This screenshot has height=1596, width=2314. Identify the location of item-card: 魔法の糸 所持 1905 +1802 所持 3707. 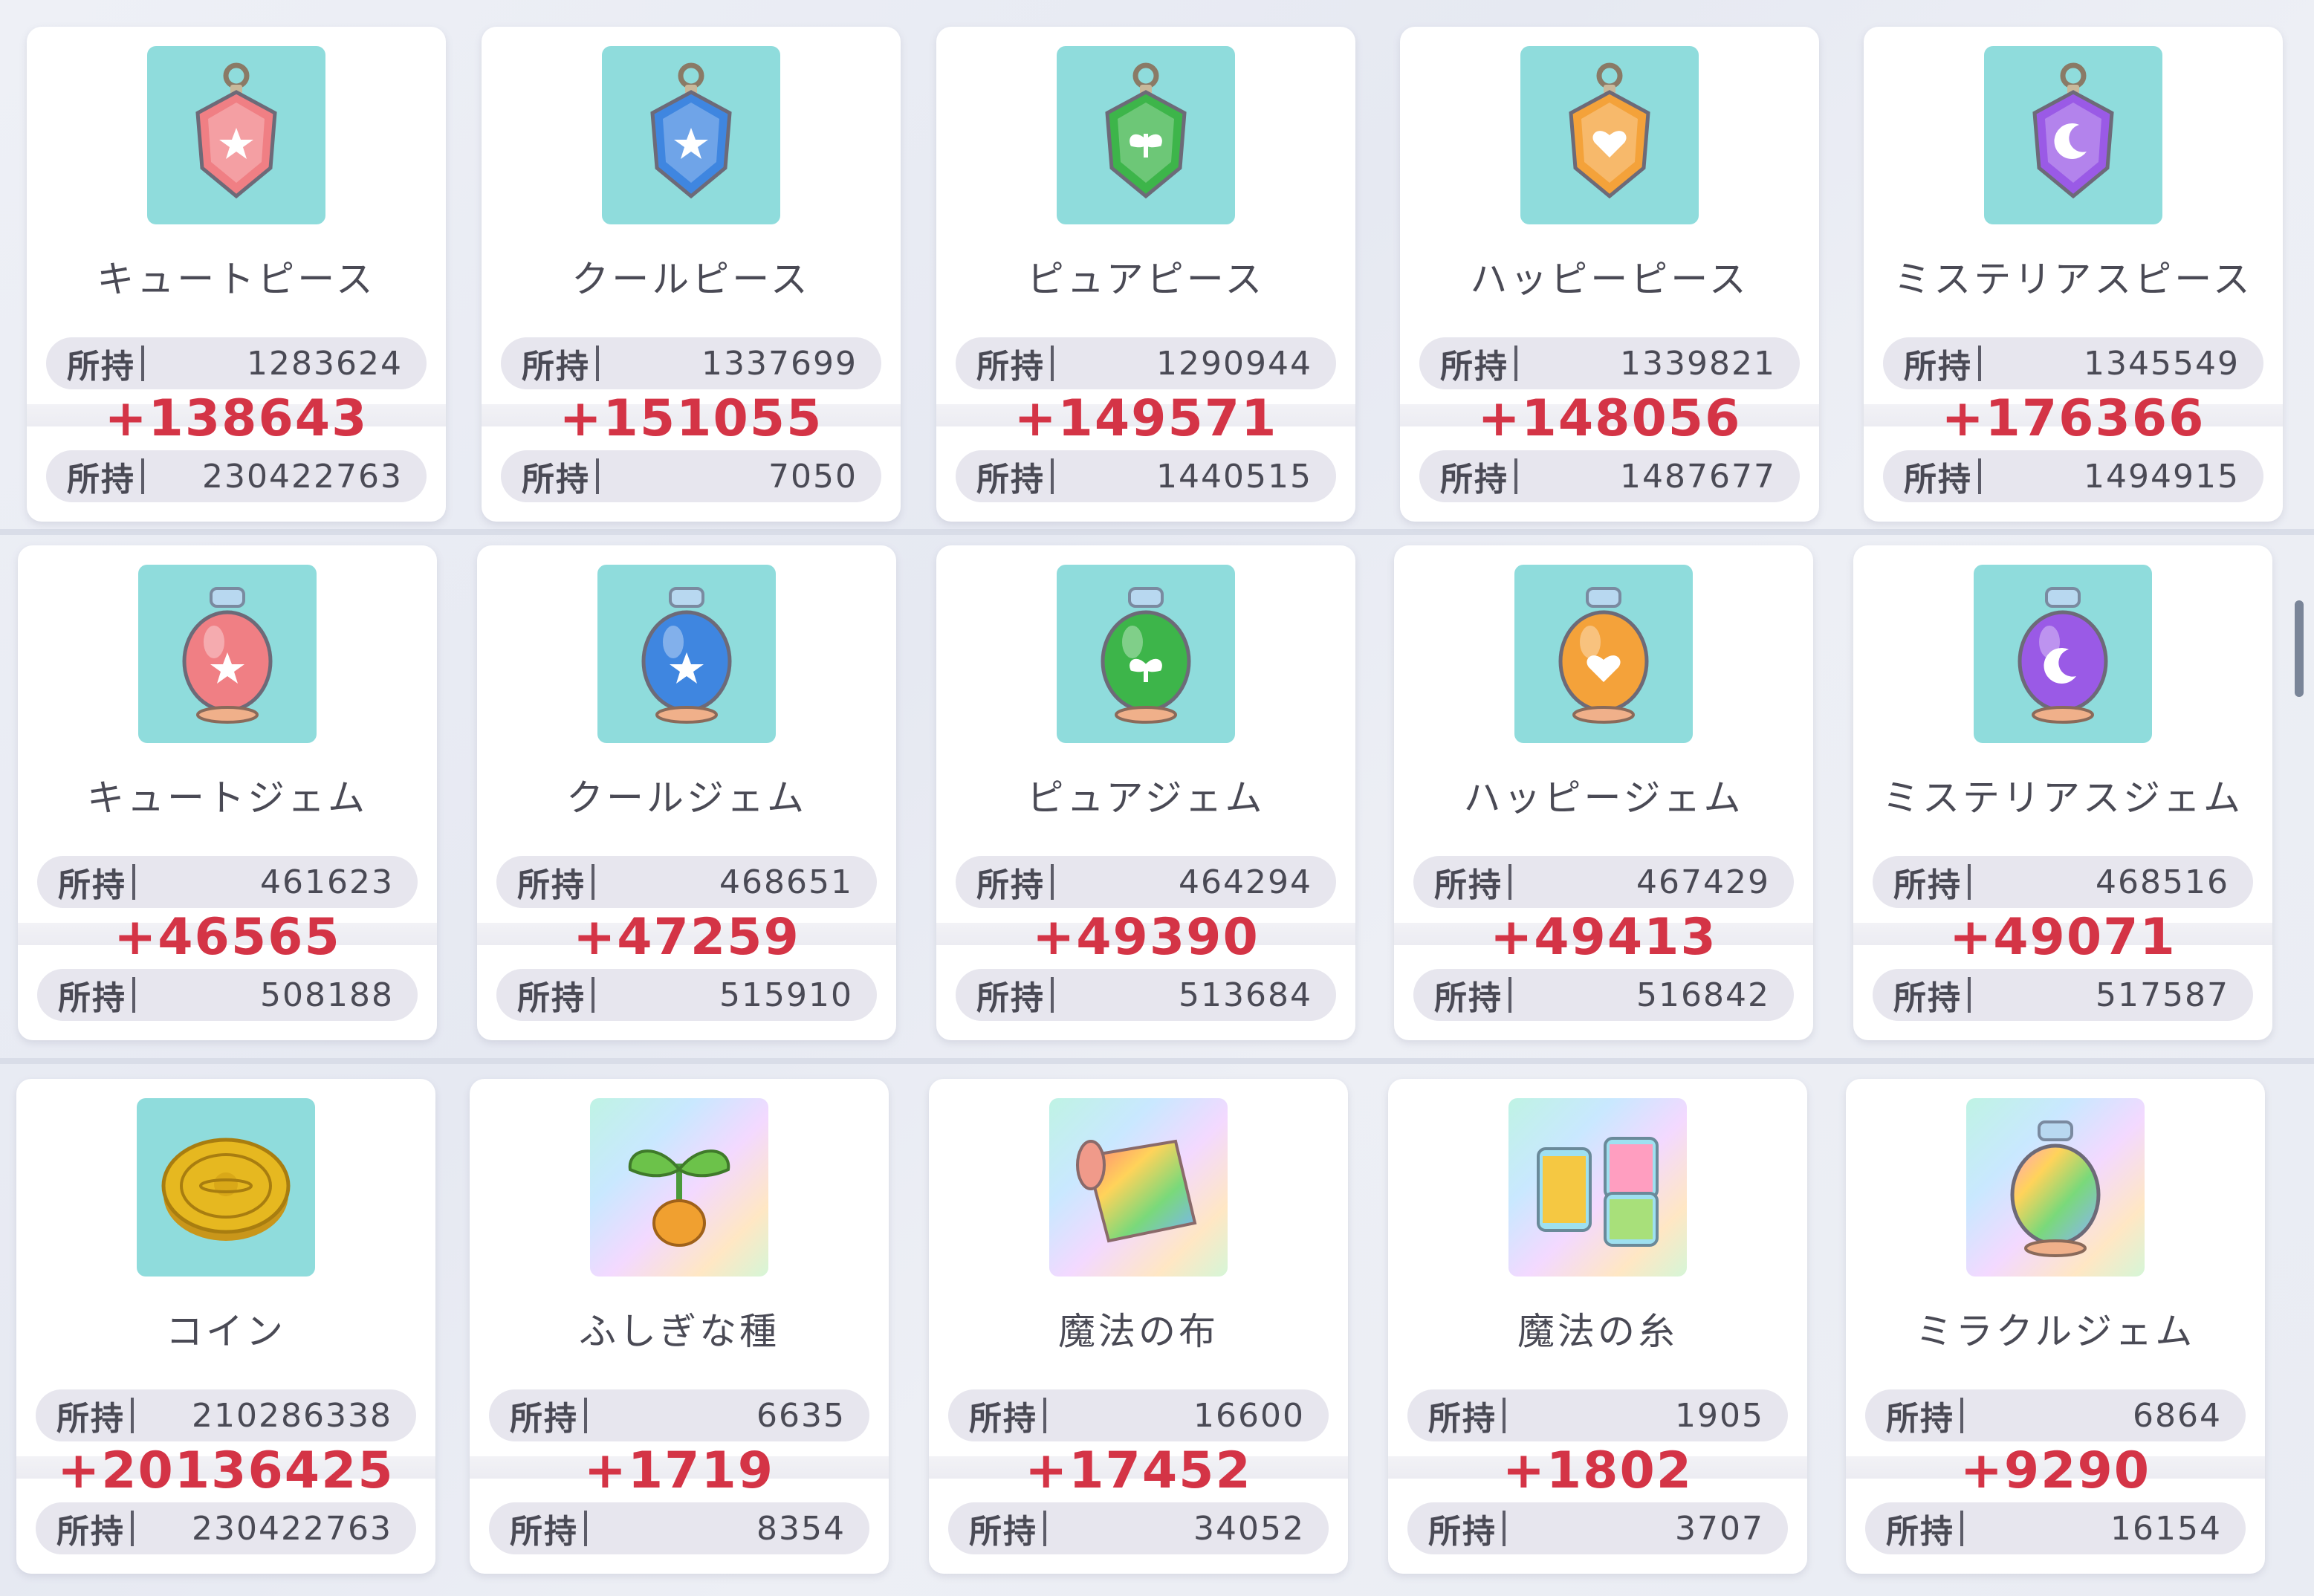
(1597, 1327).